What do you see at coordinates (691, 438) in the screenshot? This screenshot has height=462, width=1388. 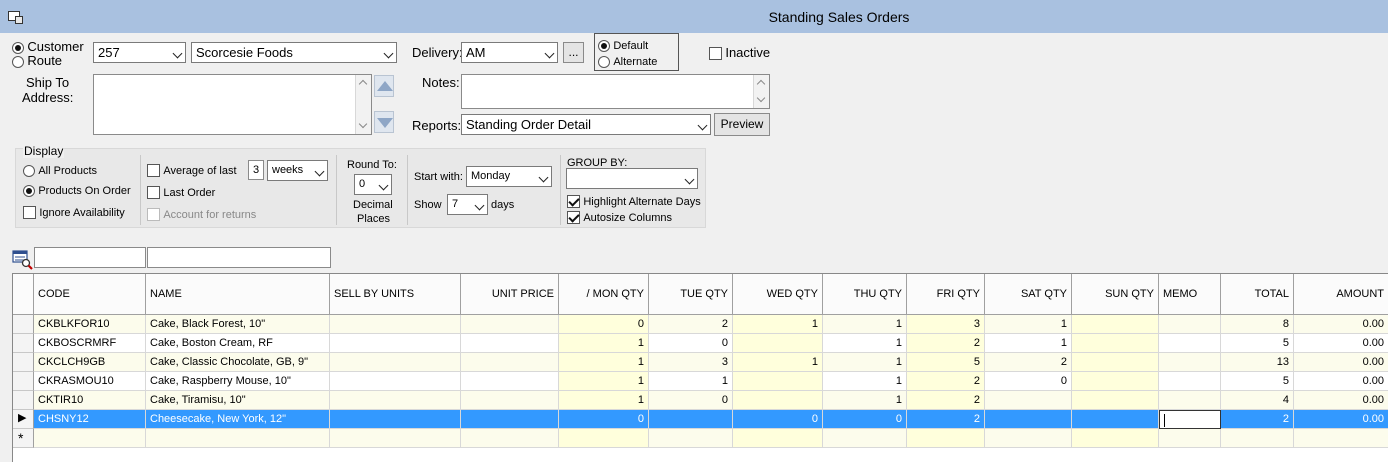 I see `cell-tue-qty` at bounding box center [691, 438].